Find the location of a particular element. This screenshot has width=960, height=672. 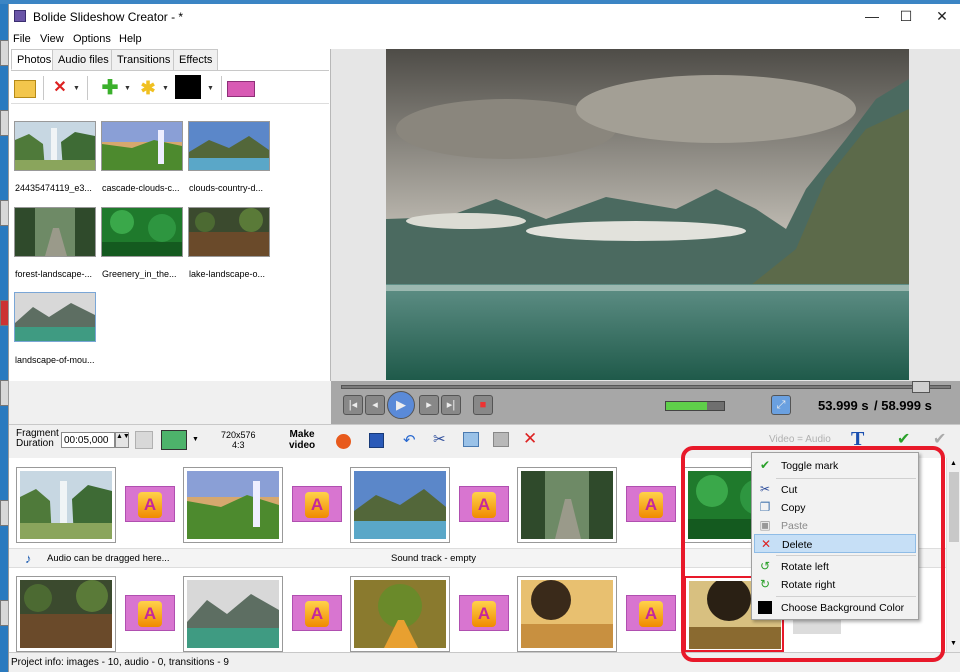

go-end-button: ▸| is located at coordinates (451, 405).